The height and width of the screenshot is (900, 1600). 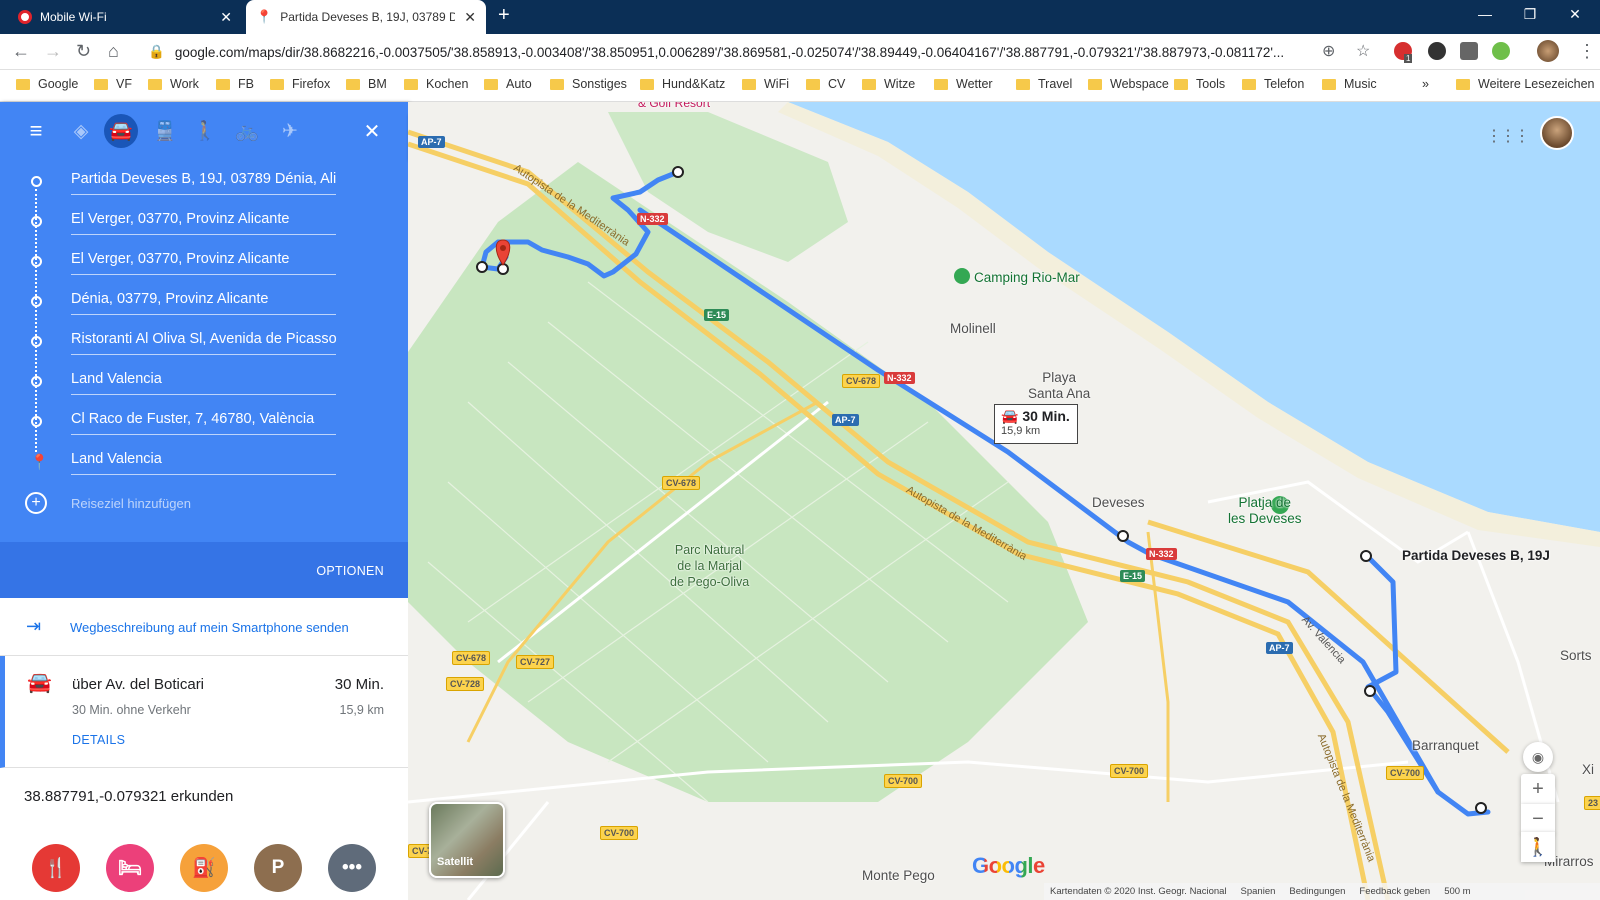 I want to click on extension-shield-icon, so click(x=1437, y=51).